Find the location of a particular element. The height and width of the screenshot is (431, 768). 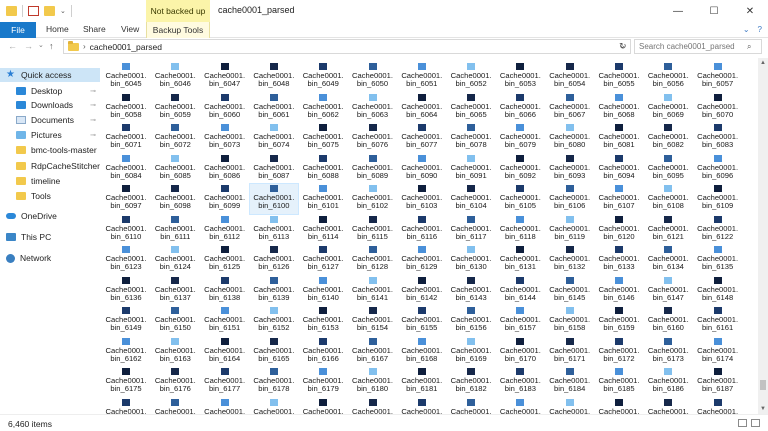

file-item: Cache0001. bin_6102 is located at coordinates (373, 199).